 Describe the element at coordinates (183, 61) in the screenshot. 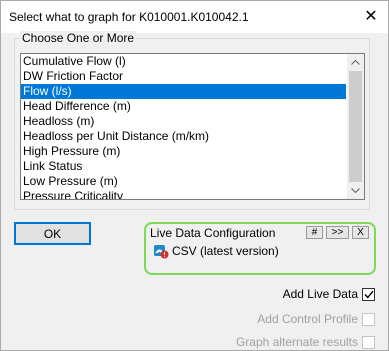

I see `list-item: Cumulative Flow (l)` at that location.